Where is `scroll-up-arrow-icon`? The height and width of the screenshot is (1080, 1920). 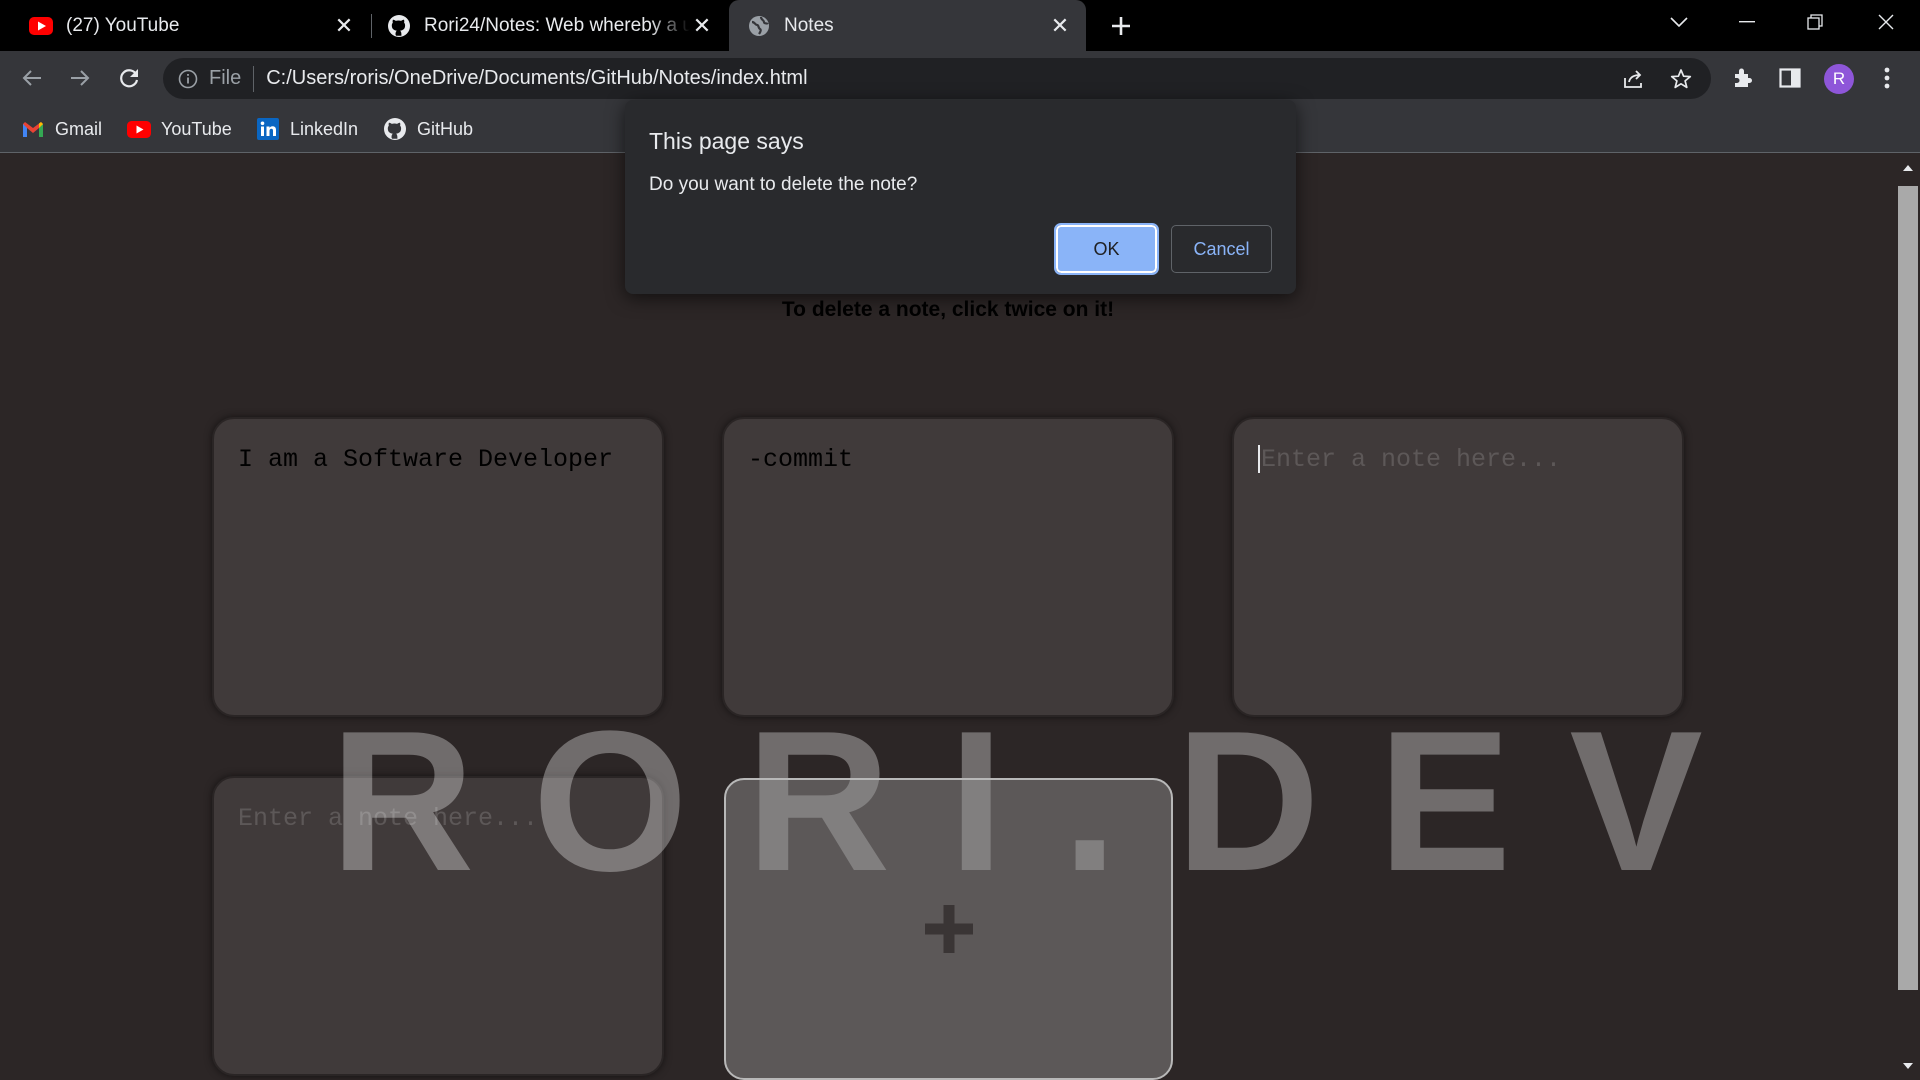
scroll-up-arrow-icon is located at coordinates (1908, 168).